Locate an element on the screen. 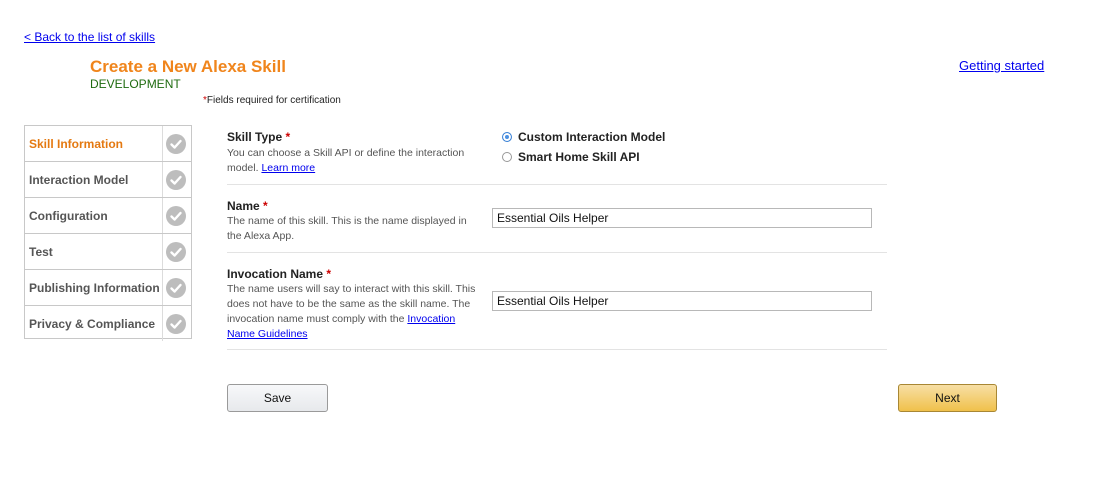 The width and height of the screenshot is (1101, 480). required-note-text: Fields required for certification is located at coordinates (273, 100).